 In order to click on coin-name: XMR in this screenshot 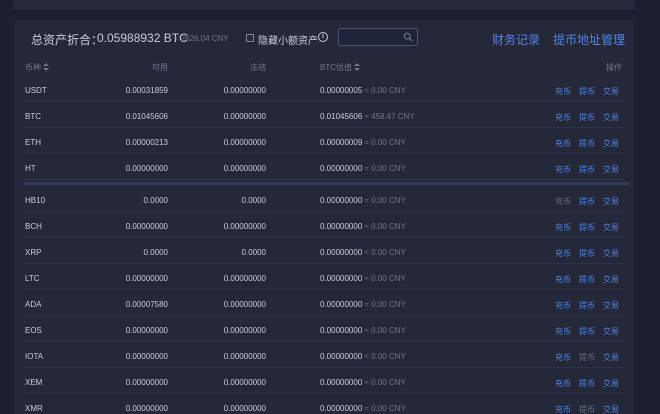, I will do `click(34, 408)`.